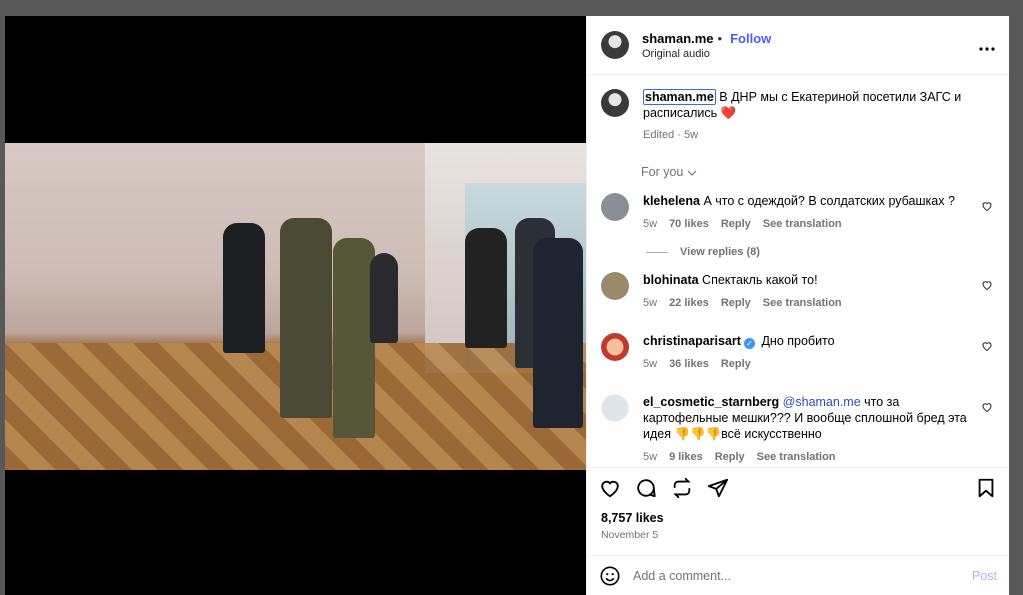 This screenshot has width=1023, height=595. Describe the element at coordinates (610, 576) in the screenshot. I see `emoji-icon` at that location.